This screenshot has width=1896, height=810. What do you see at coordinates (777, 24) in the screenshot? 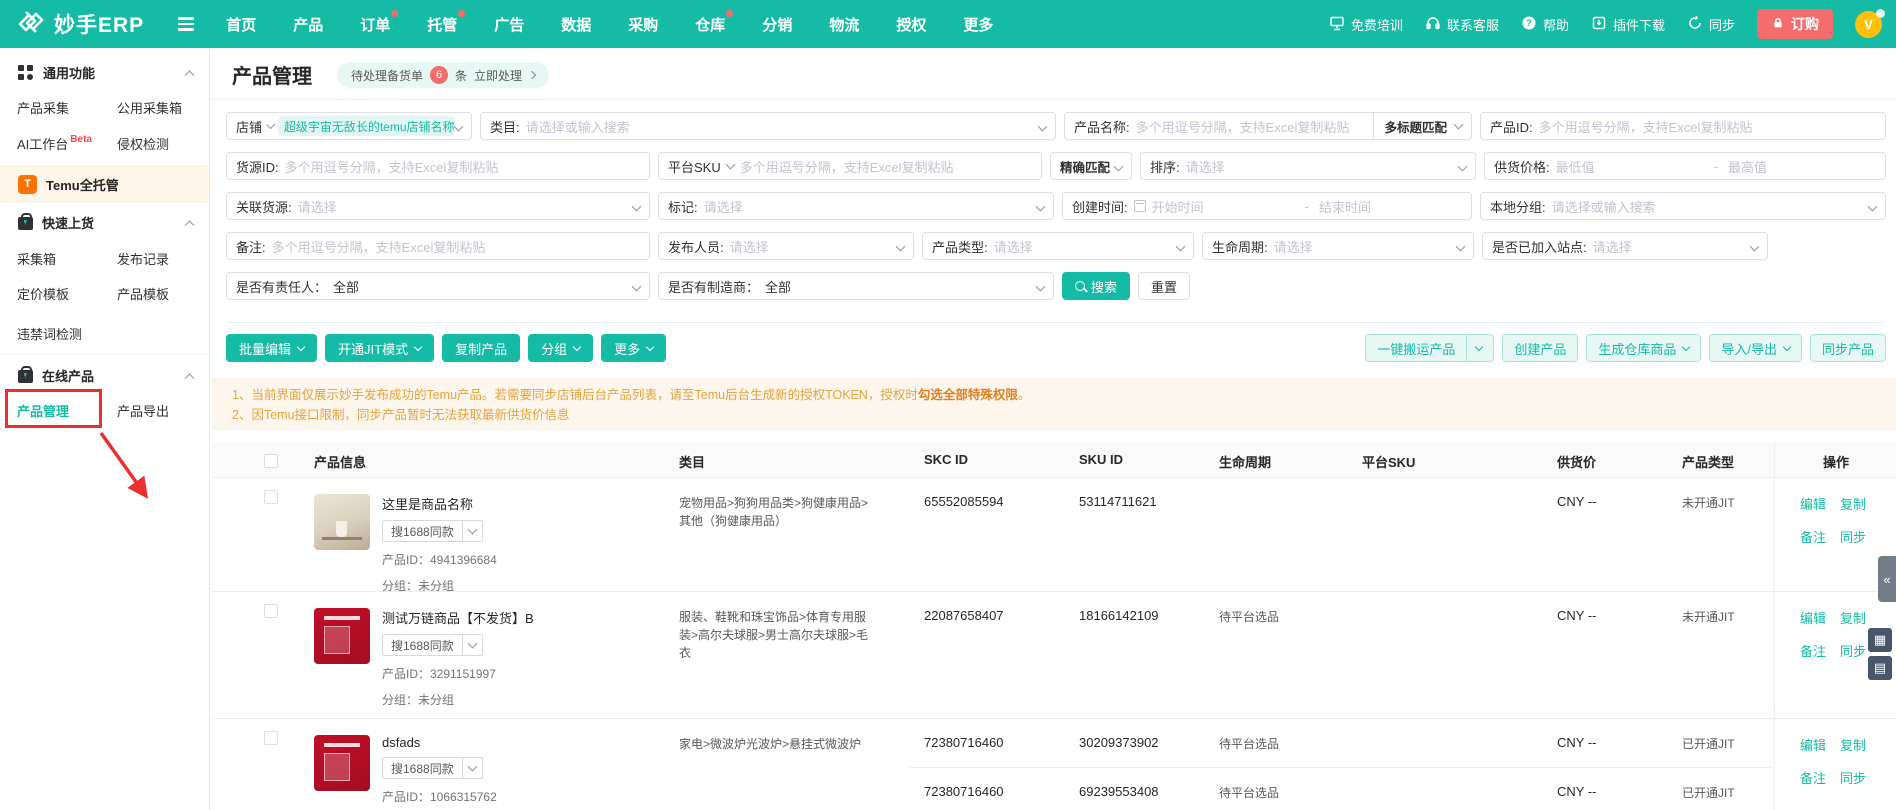
I see `nav-item-distribution: 分销` at bounding box center [777, 24].